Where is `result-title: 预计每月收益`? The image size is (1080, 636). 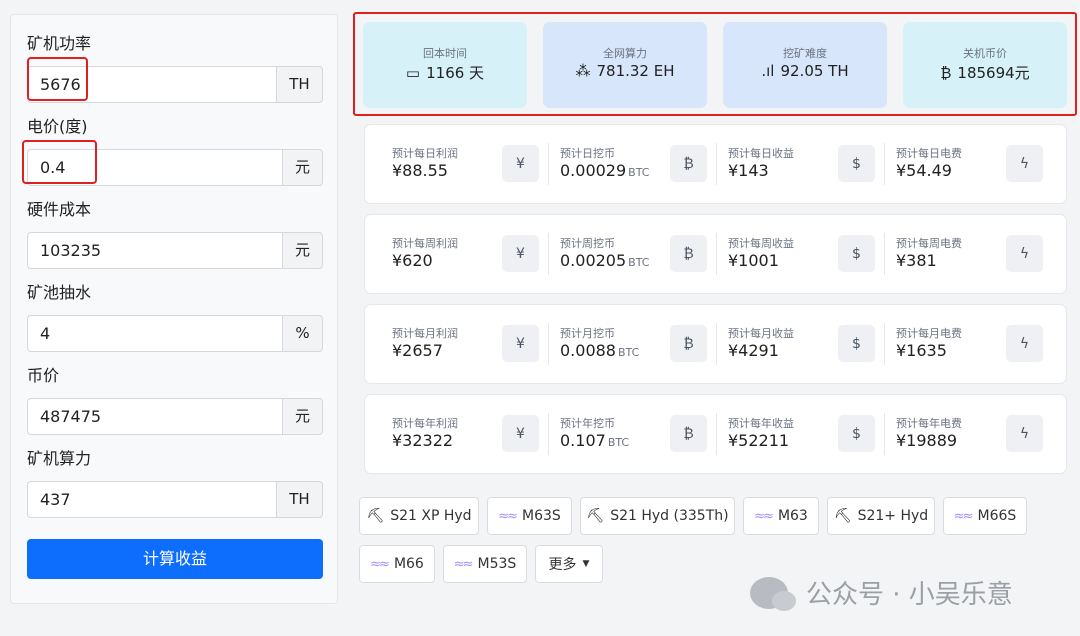
result-title: 预计每月收益 is located at coordinates (761, 333).